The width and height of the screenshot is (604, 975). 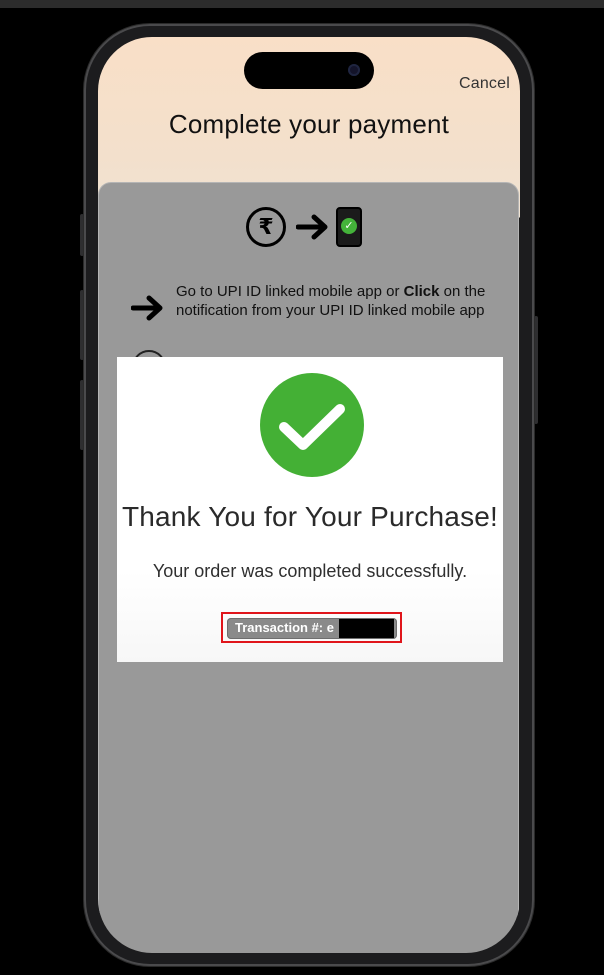 I want to click on page-title: Complete your payment, so click(x=309, y=124).